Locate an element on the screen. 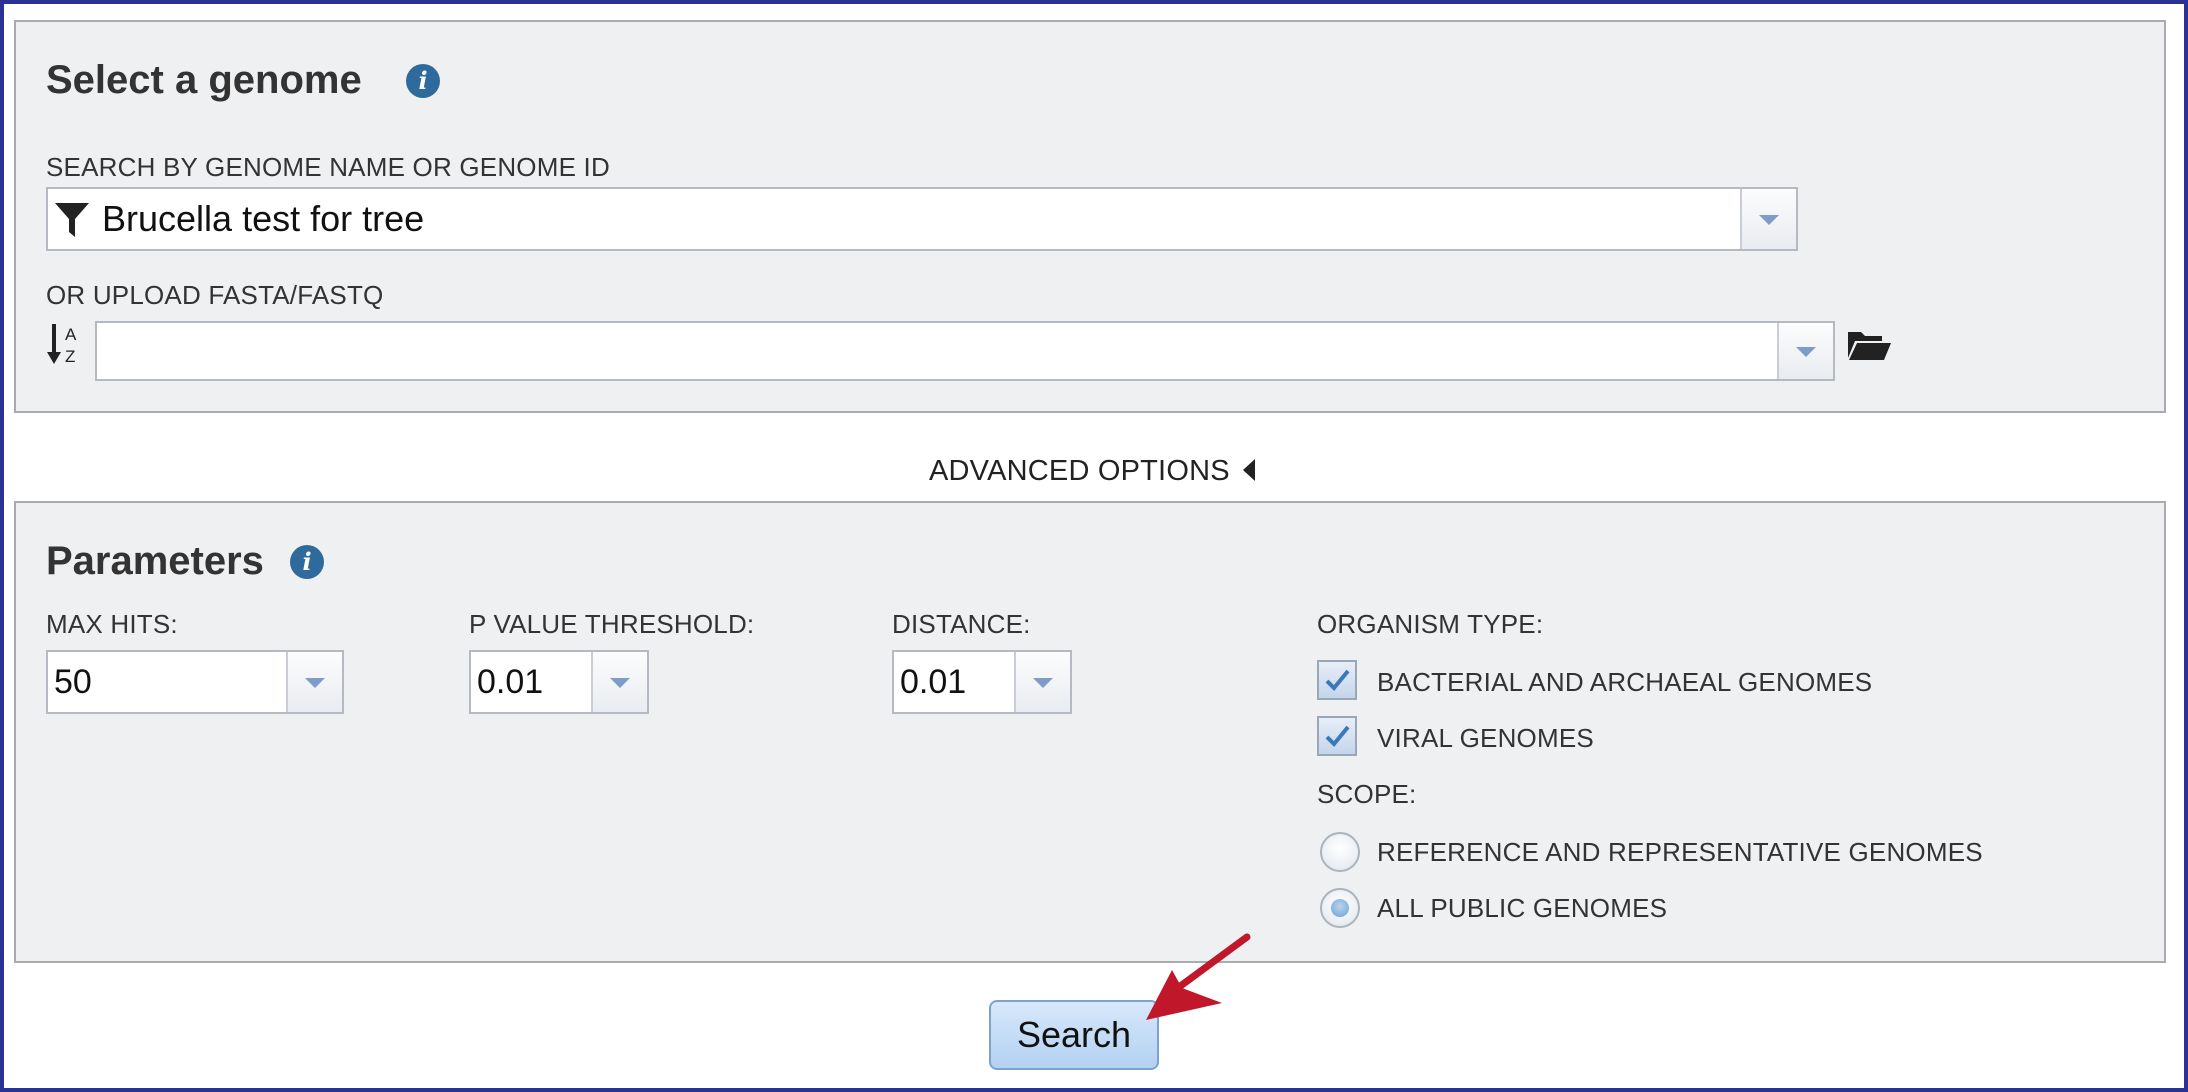  upload-fasta-input is located at coordinates (965, 351).